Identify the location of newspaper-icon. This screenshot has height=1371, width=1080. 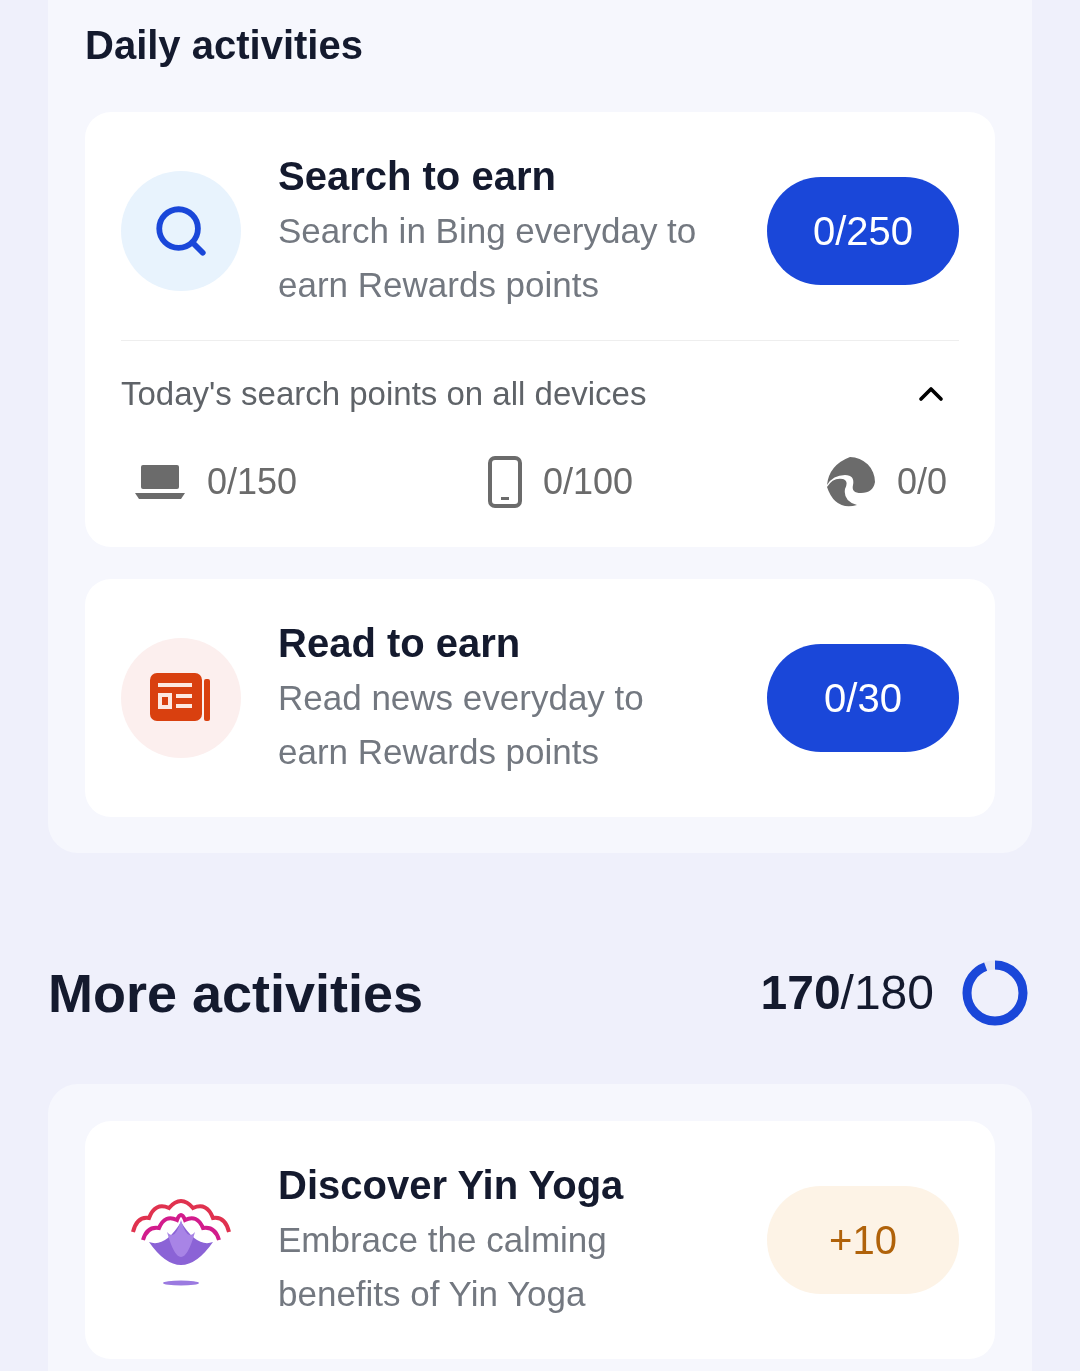
(181, 697).